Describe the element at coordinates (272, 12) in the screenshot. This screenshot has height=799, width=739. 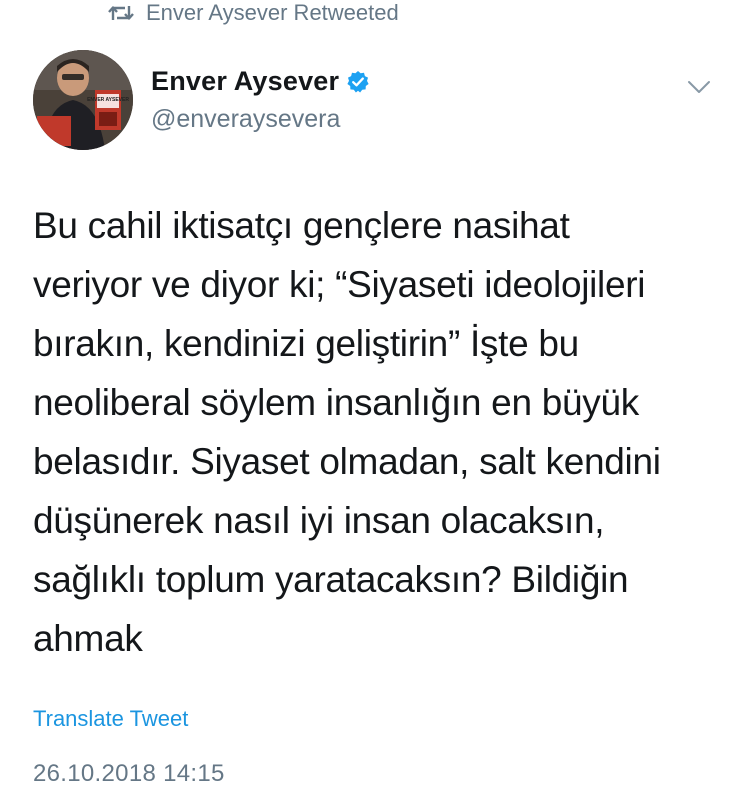
I see `retweet-context-text: Enver Aysever Retweeted` at that location.